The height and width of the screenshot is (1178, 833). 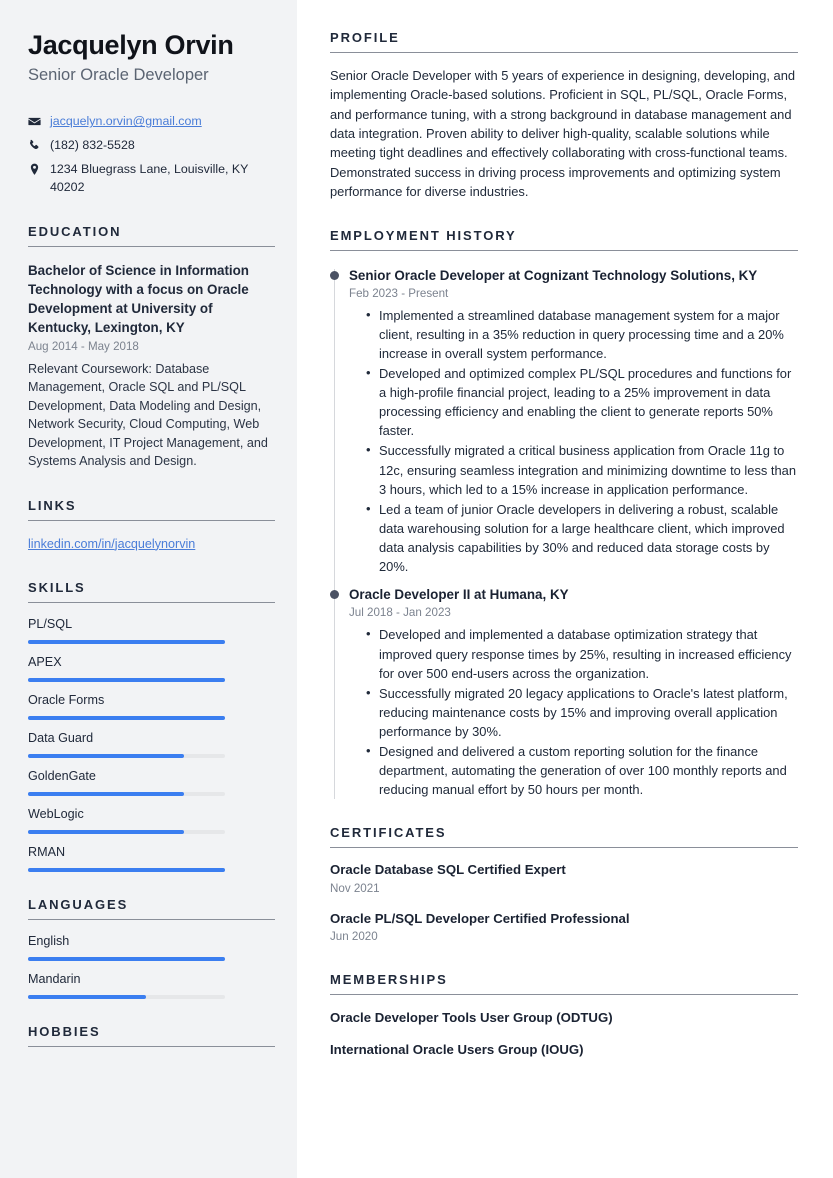 What do you see at coordinates (92, 145) in the screenshot?
I see `phone-value: (182) 832-5528` at bounding box center [92, 145].